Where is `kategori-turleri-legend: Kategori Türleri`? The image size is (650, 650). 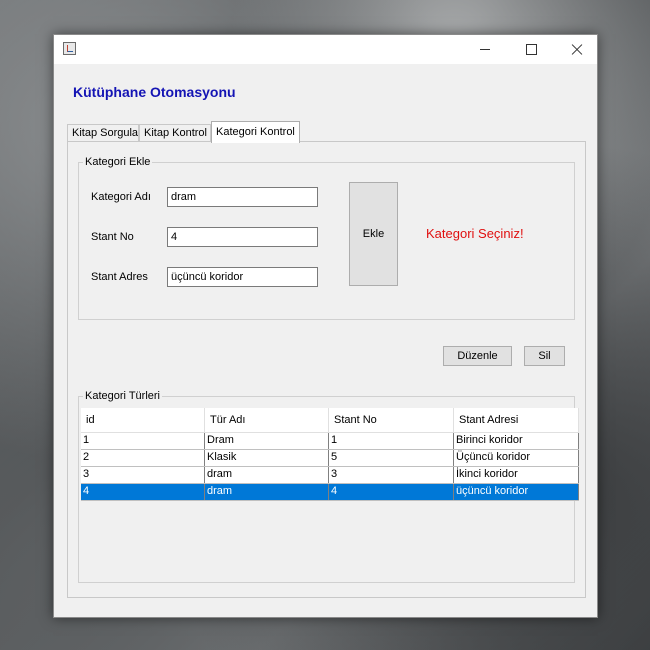 kategori-turleri-legend: Kategori Türleri is located at coordinates (122, 396).